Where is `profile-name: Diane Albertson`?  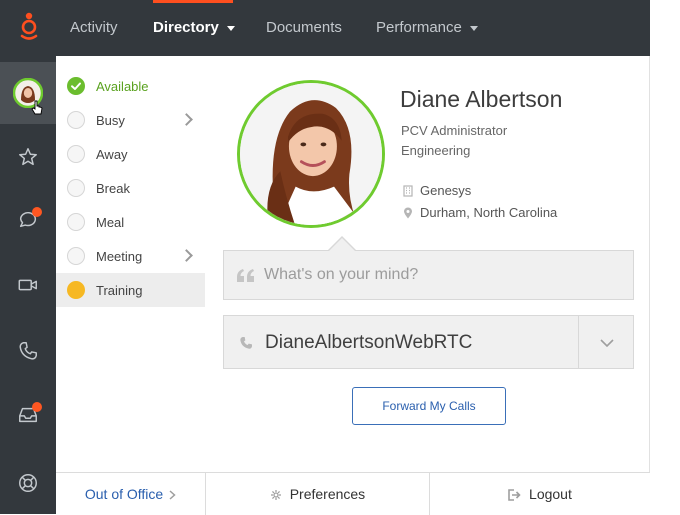 profile-name: Diane Albertson is located at coordinates (481, 99).